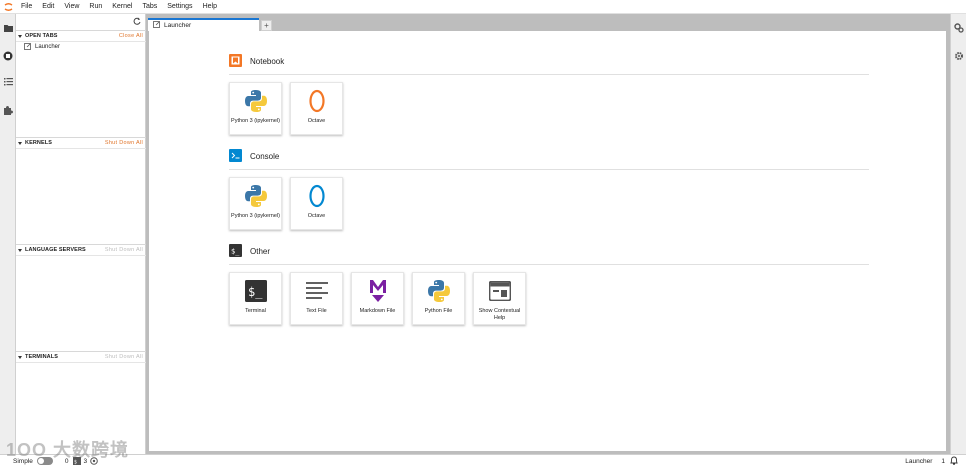  Describe the element at coordinates (131, 36) in the screenshot. I see `close-all-button: Close All` at that location.